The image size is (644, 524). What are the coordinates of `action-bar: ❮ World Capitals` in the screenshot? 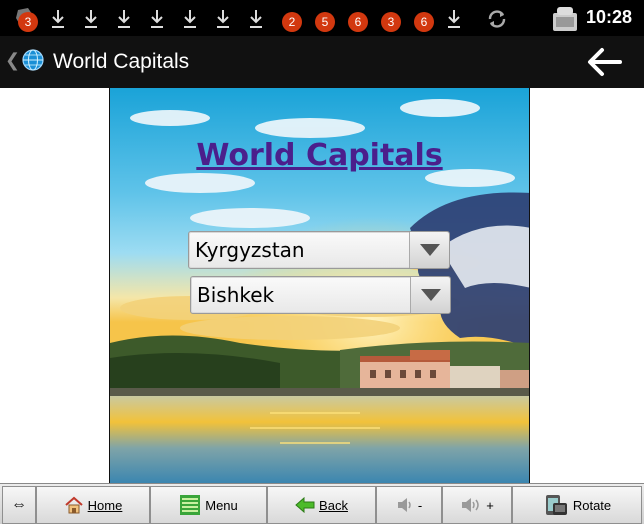 It's located at (322, 62).